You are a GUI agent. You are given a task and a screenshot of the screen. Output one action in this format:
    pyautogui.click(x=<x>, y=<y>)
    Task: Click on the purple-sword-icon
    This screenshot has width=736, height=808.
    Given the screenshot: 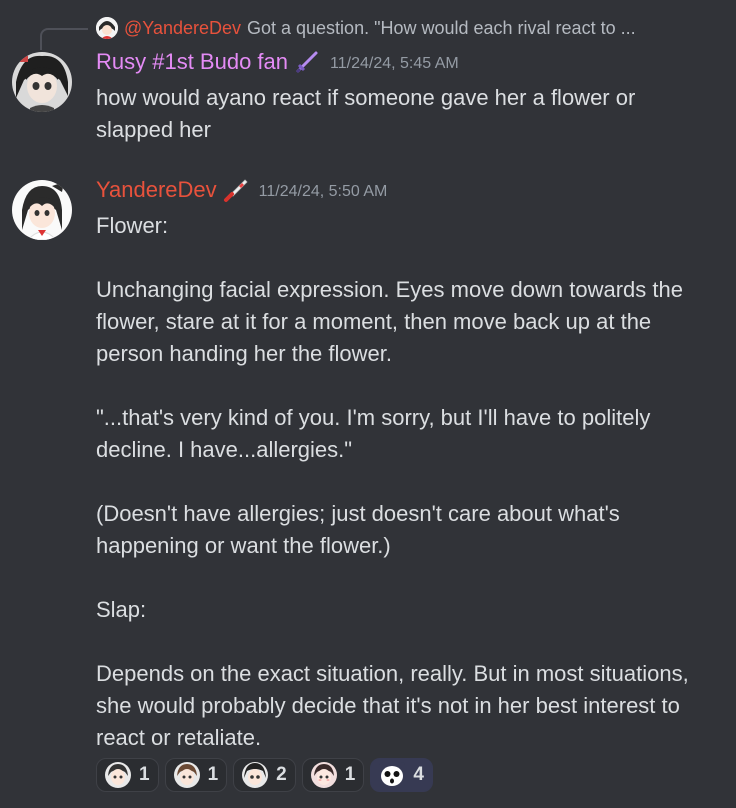 What is the action you would take?
    pyautogui.click(x=307, y=62)
    